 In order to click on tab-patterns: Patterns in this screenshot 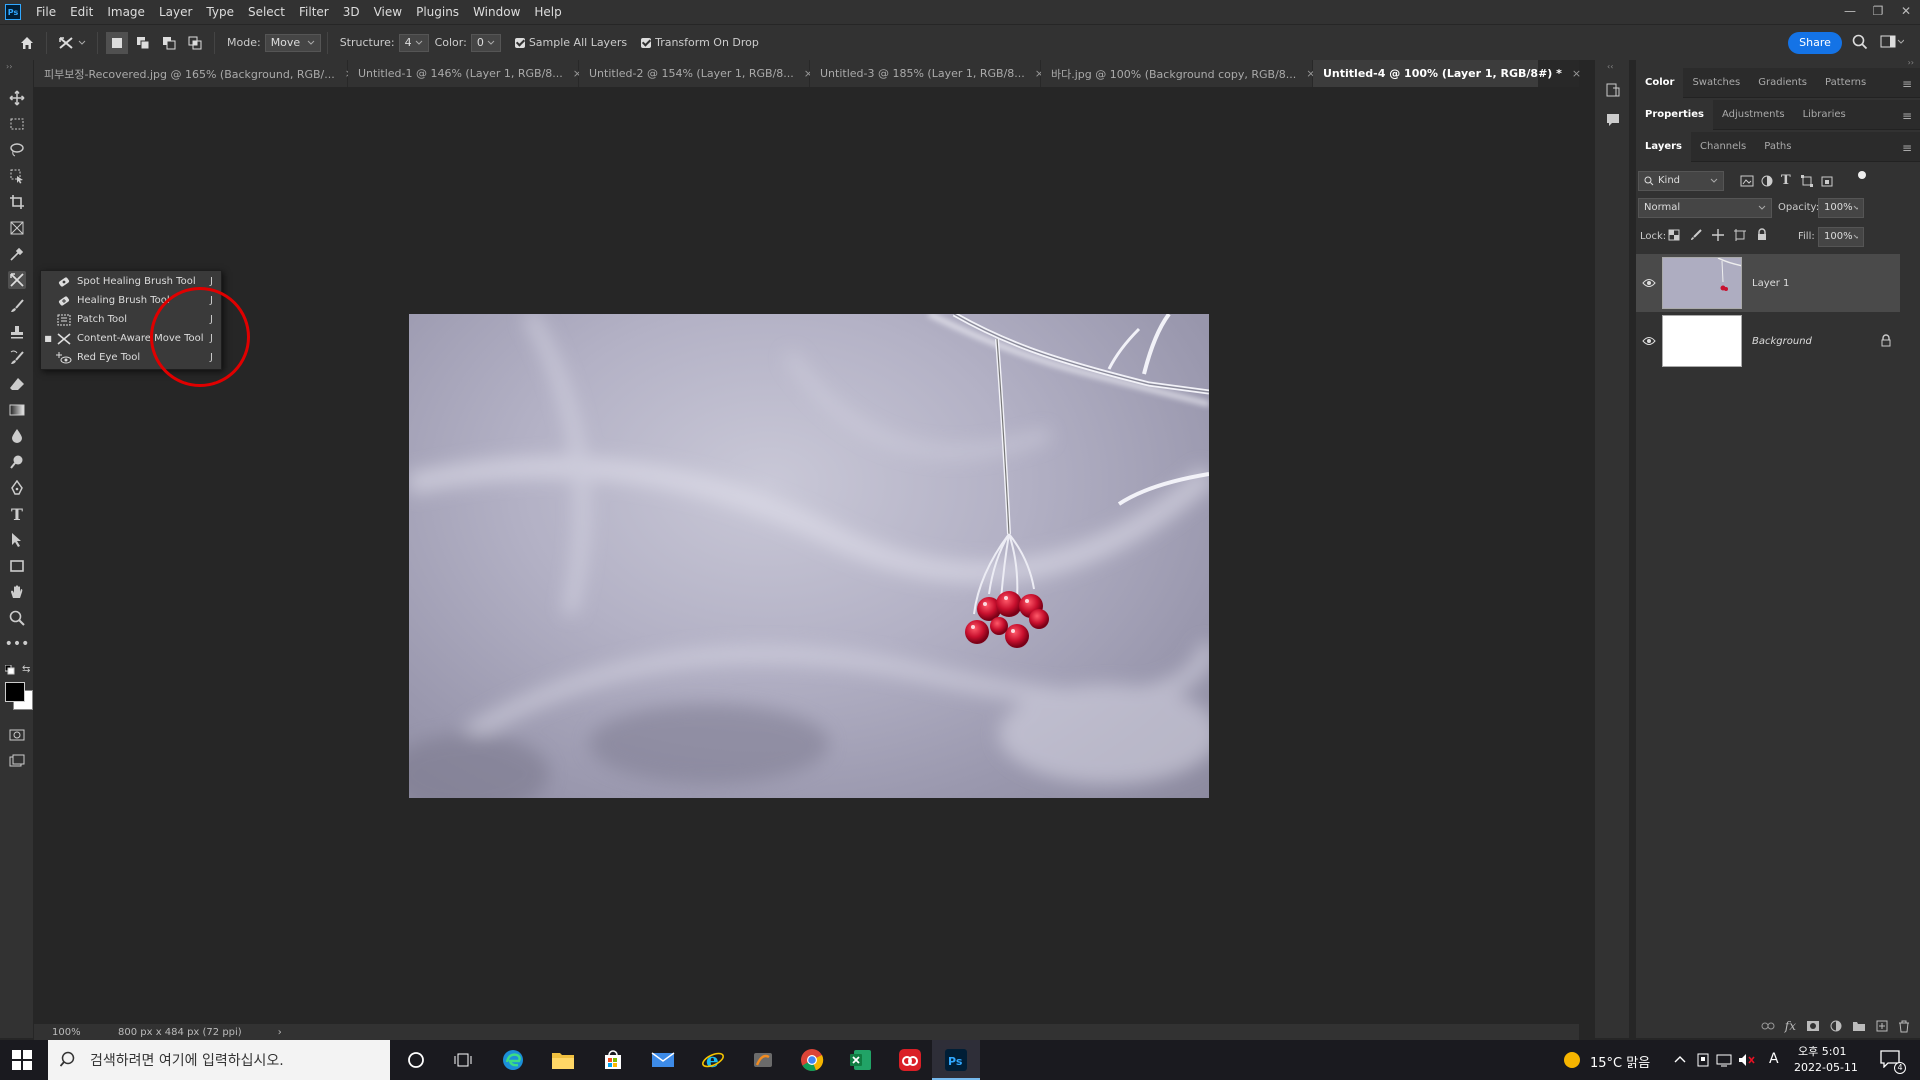, I will do `click(1845, 83)`.